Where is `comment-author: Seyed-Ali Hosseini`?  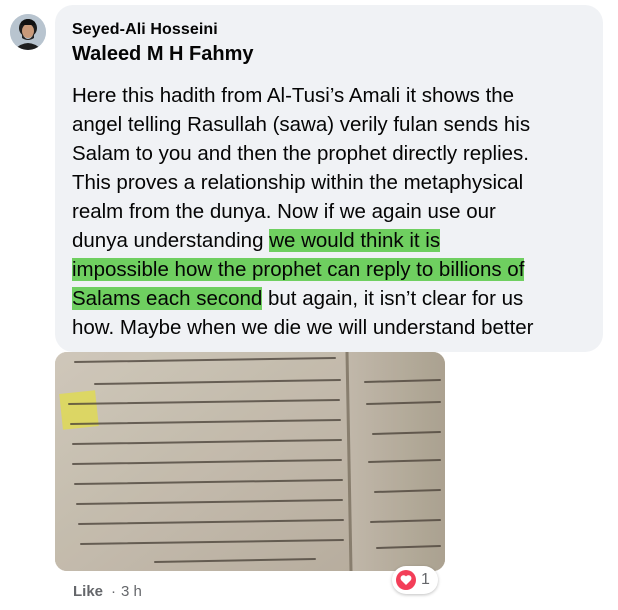
comment-author: Seyed-Ali Hosseini is located at coordinates (145, 30).